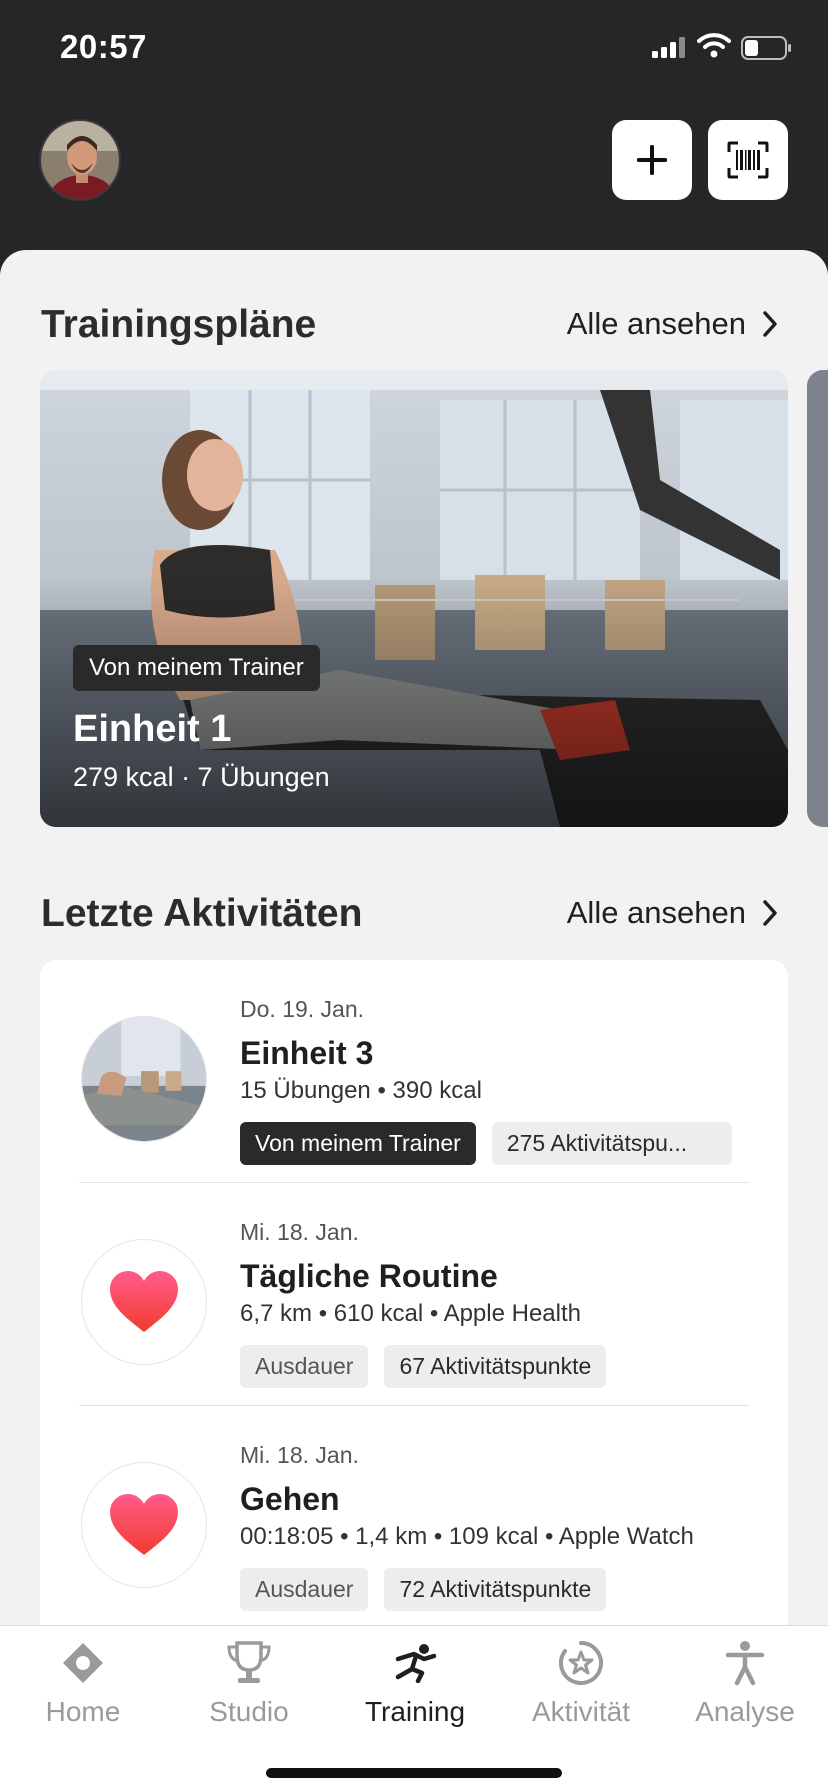  What do you see at coordinates (414, 1773) in the screenshot?
I see `home-indicator` at bounding box center [414, 1773].